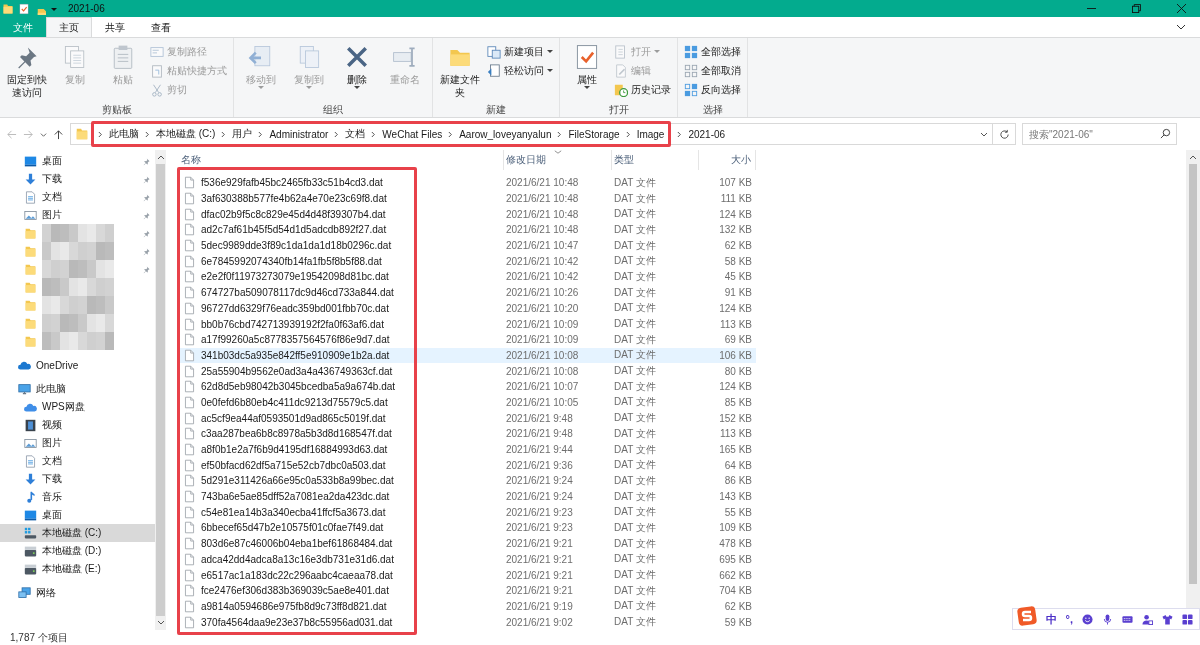  Describe the element at coordinates (77, 425) in the screenshot. I see `nav-item: 视频` at that location.